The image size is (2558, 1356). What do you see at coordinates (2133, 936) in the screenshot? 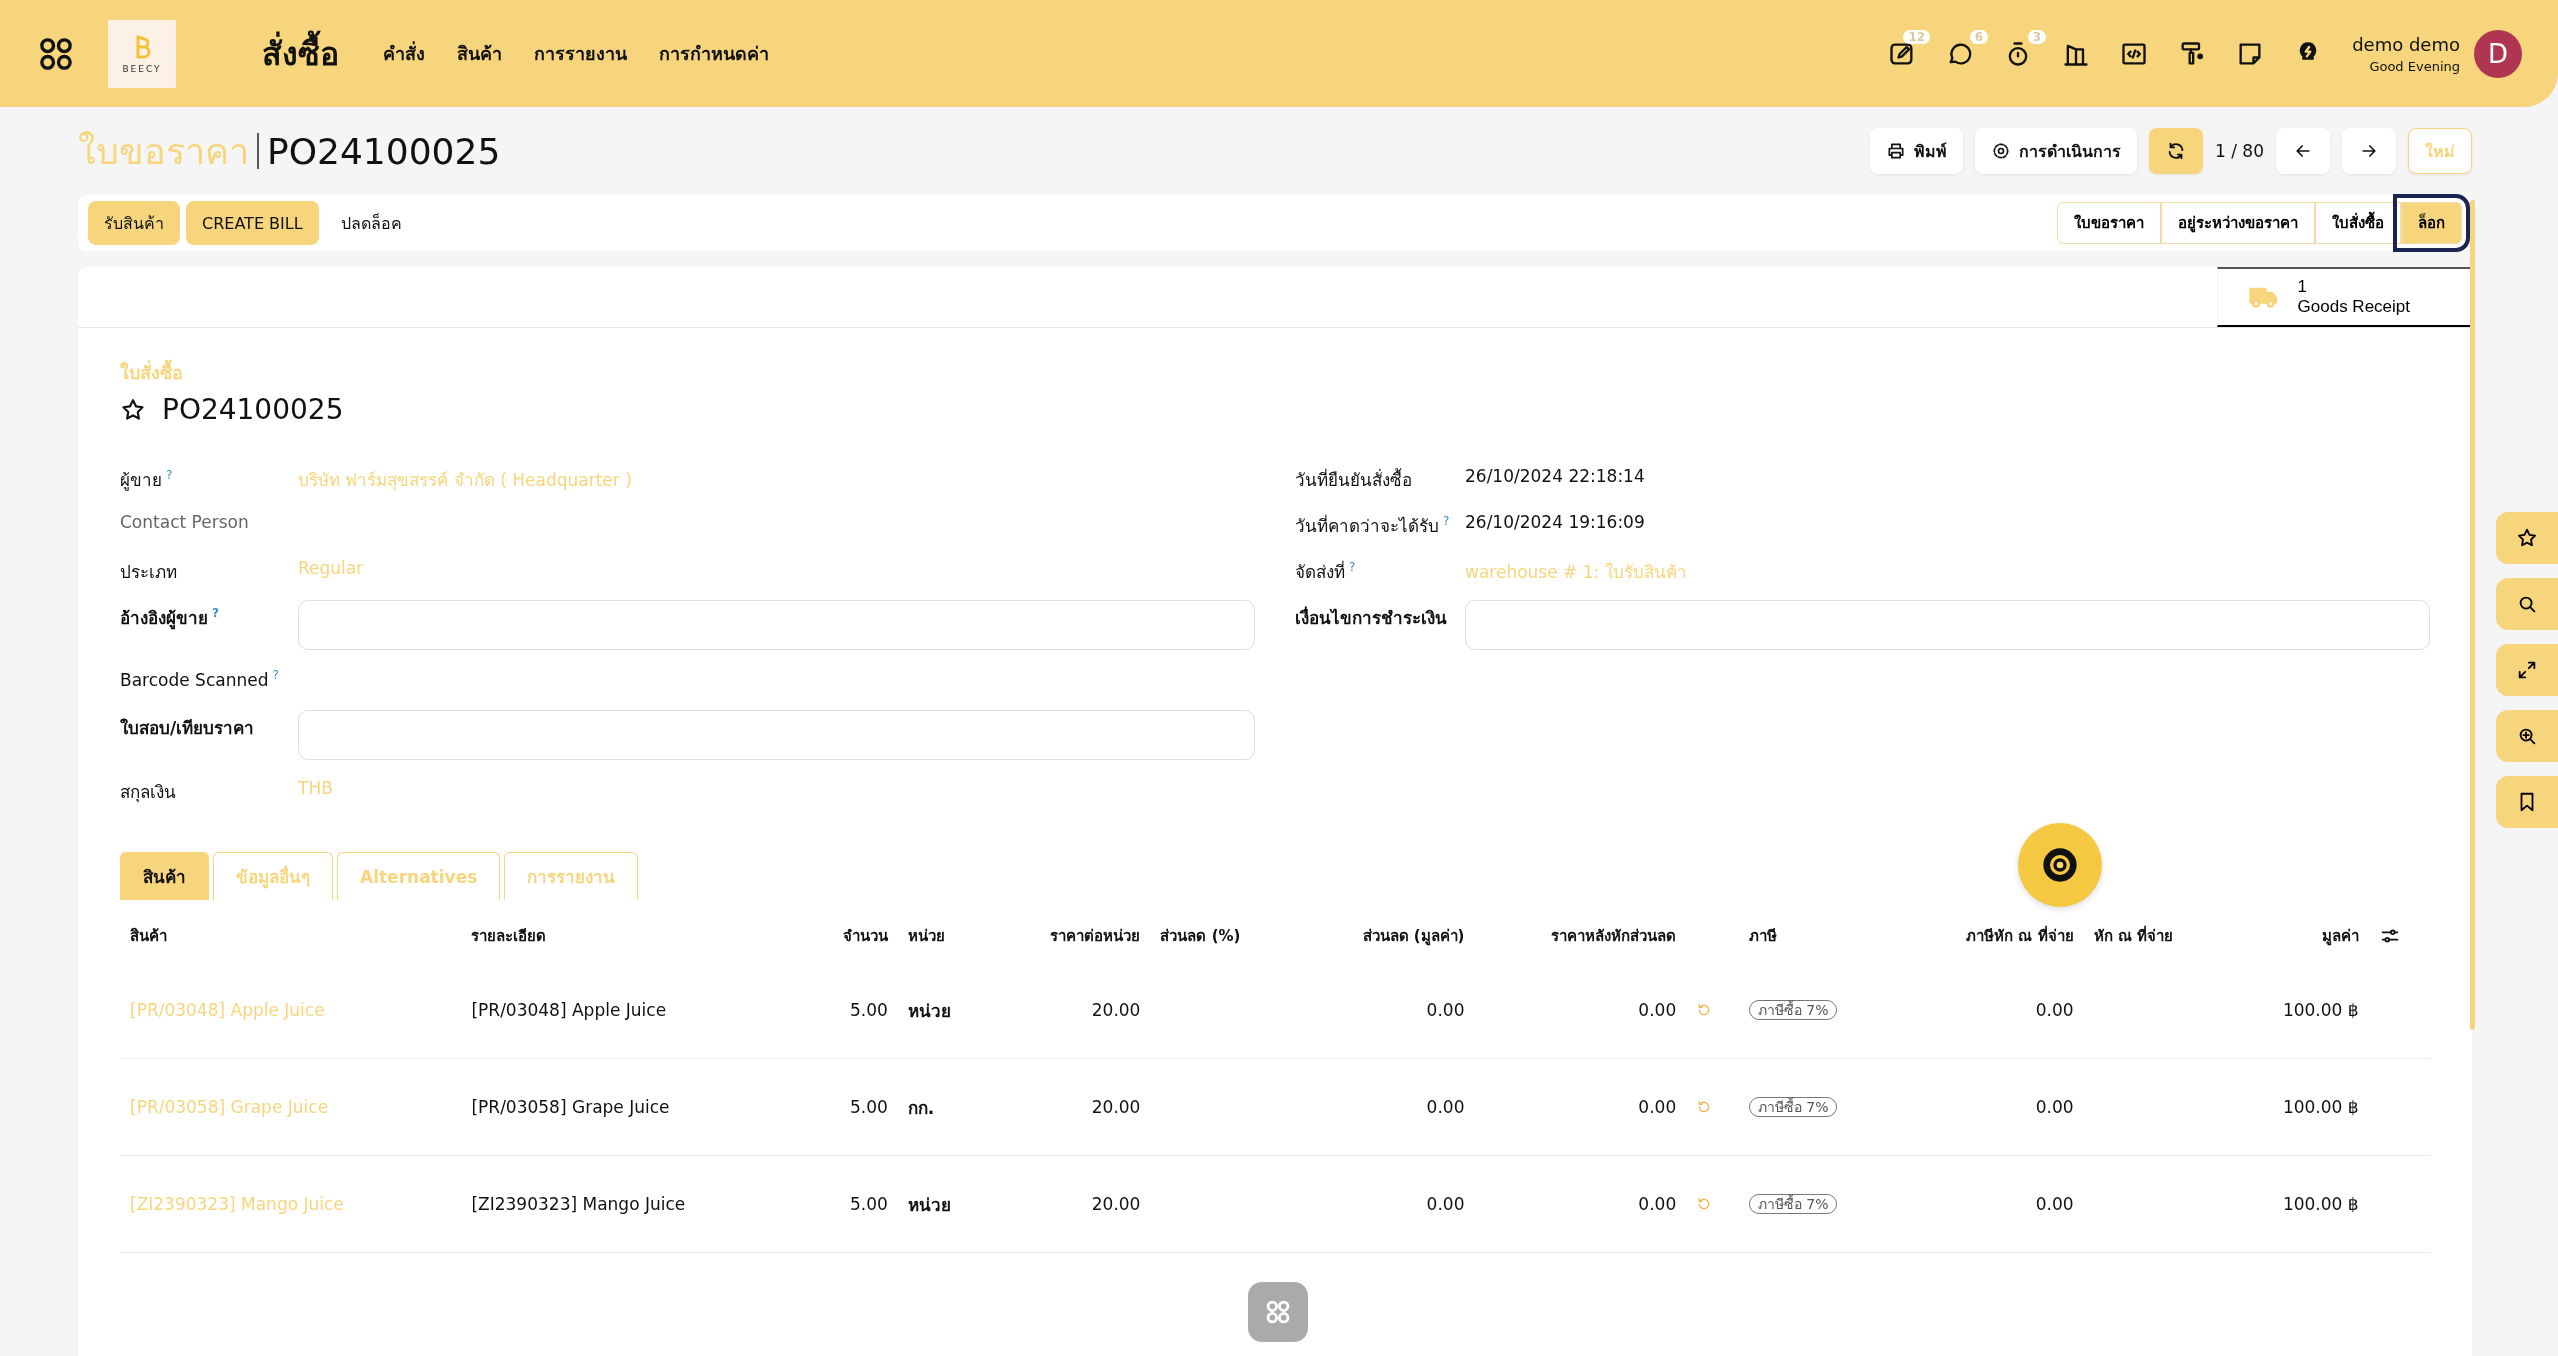
I see `column-header: หัก ณ ที่จ่าย` at bounding box center [2133, 936].